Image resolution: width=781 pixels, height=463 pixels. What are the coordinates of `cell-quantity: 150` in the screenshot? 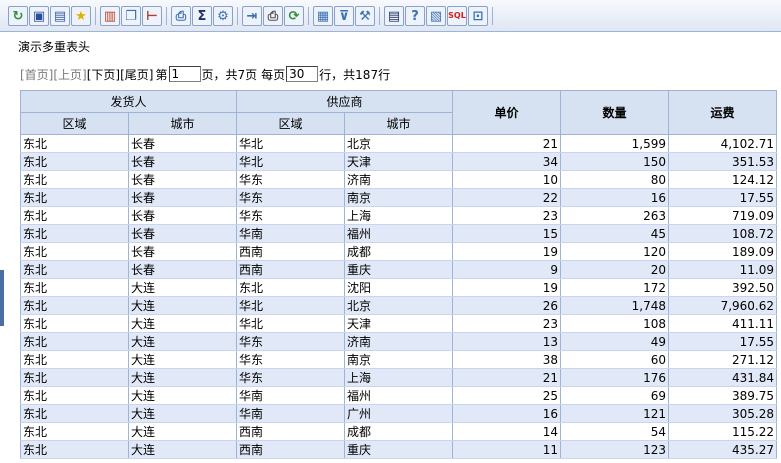 It's located at (614, 161).